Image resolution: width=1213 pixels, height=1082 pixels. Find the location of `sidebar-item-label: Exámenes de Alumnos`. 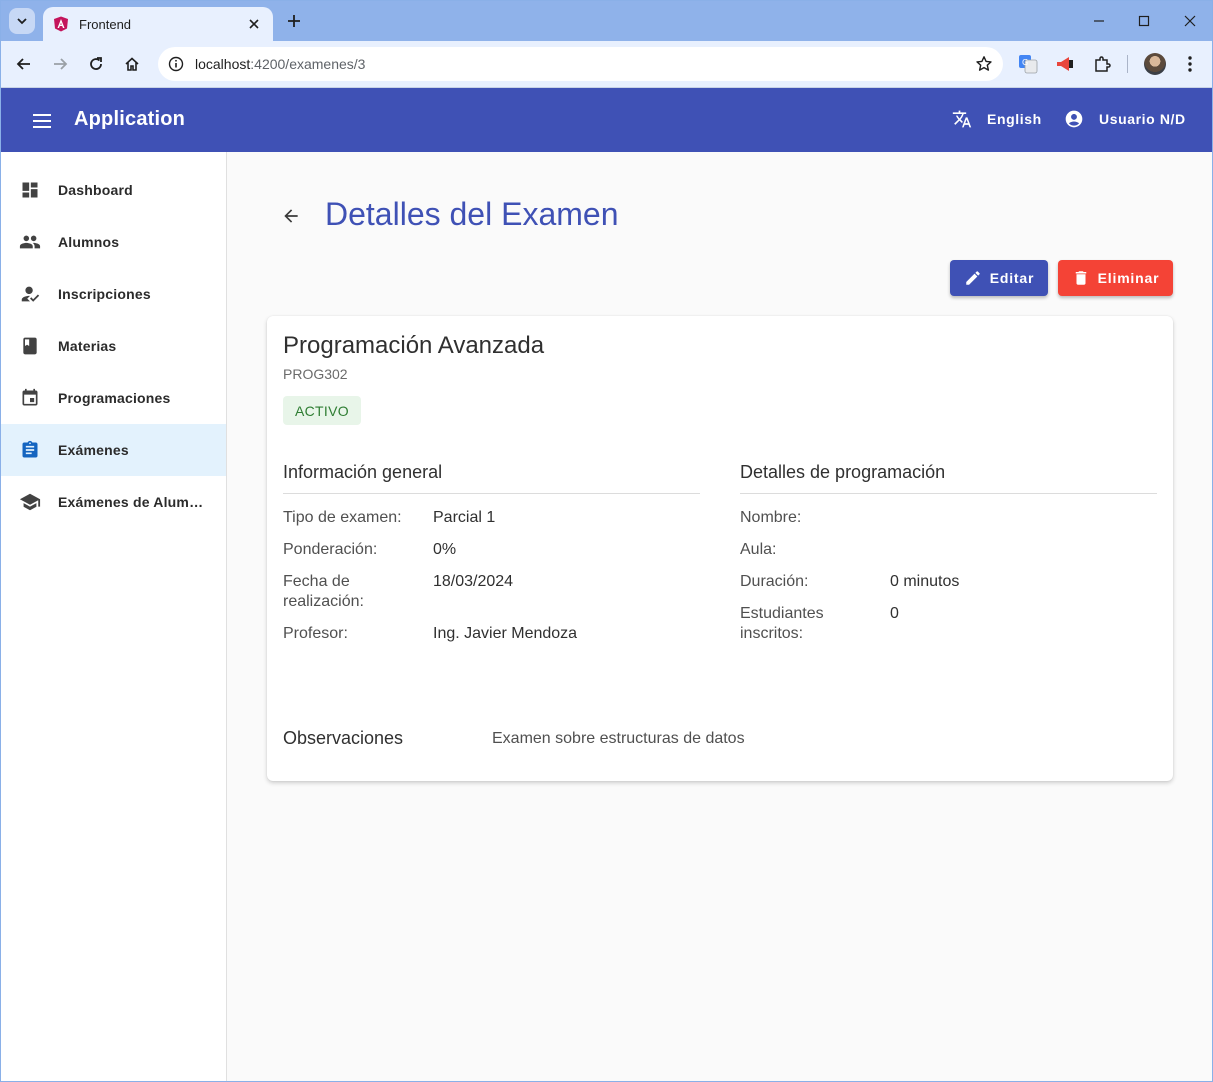

sidebar-item-label: Exámenes de Alumnos is located at coordinates (133, 502).